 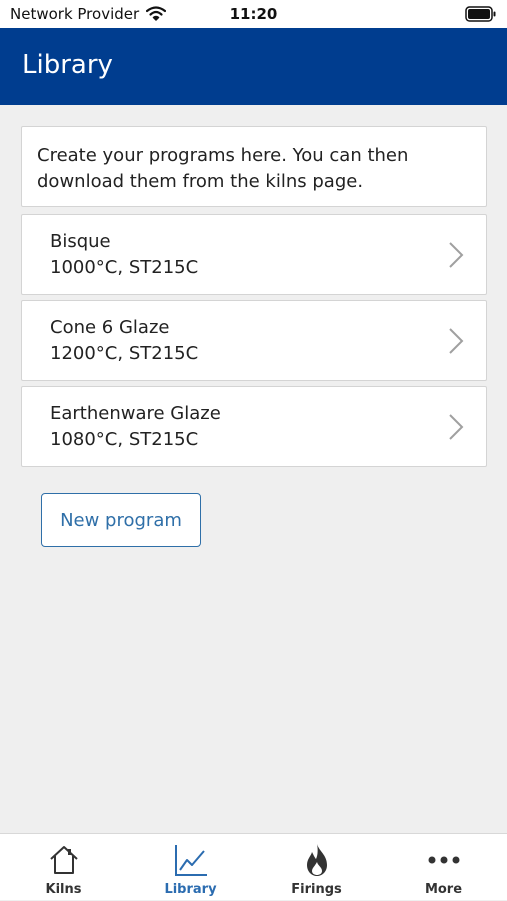 What do you see at coordinates (316, 889) in the screenshot?
I see `tab-label: Firings` at bounding box center [316, 889].